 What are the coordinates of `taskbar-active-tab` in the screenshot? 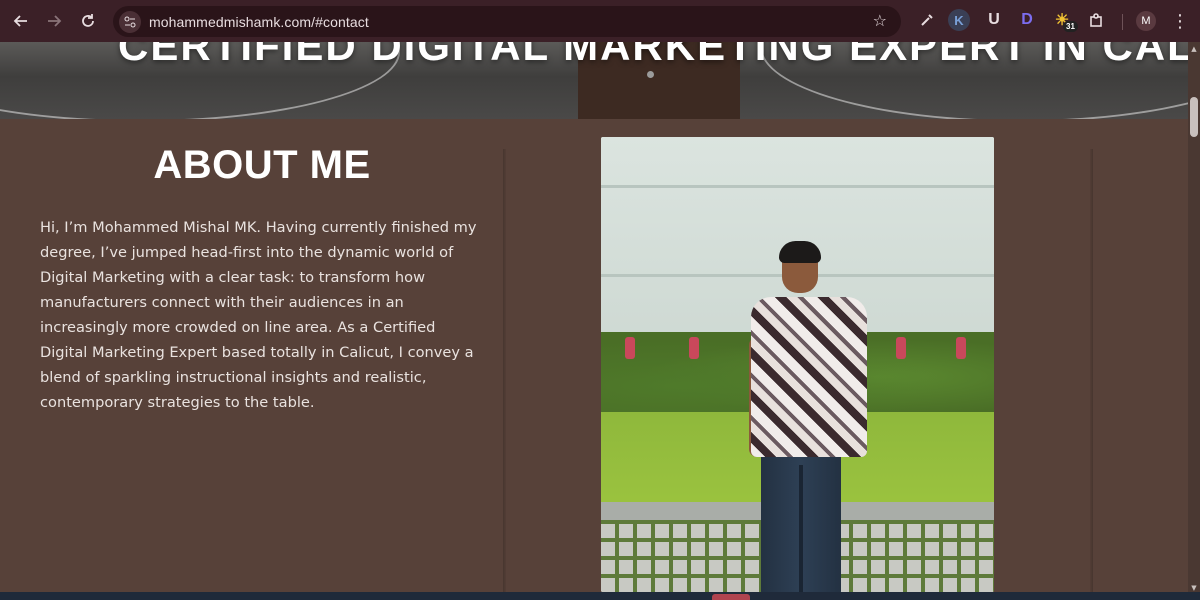 It's located at (731, 597).